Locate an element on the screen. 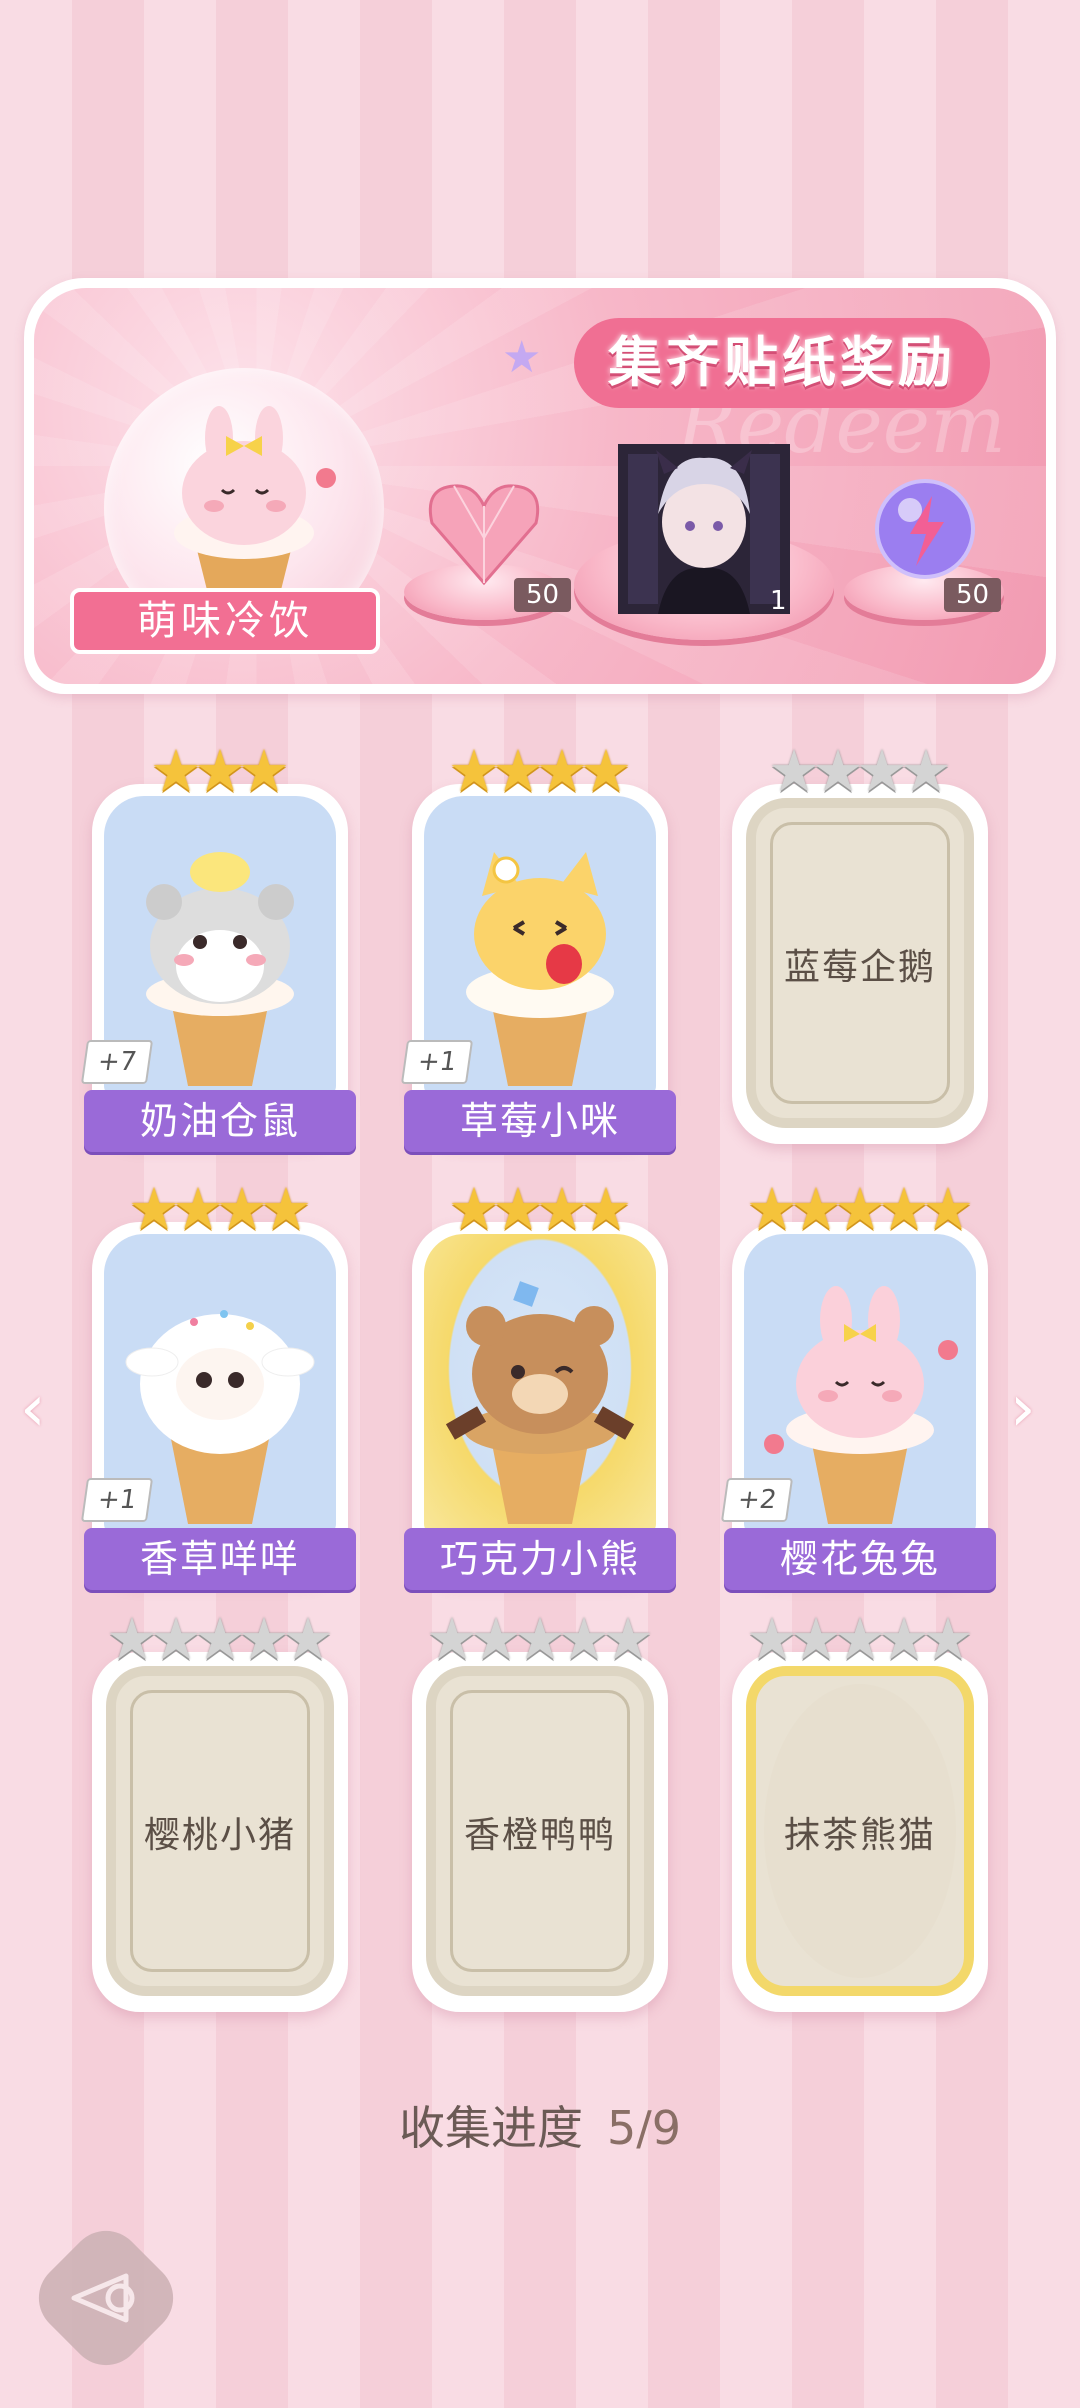 Image resolution: width=1080 pixels, height=2408 pixels. card-name: 樱桃小猪 is located at coordinates (219, 1835).